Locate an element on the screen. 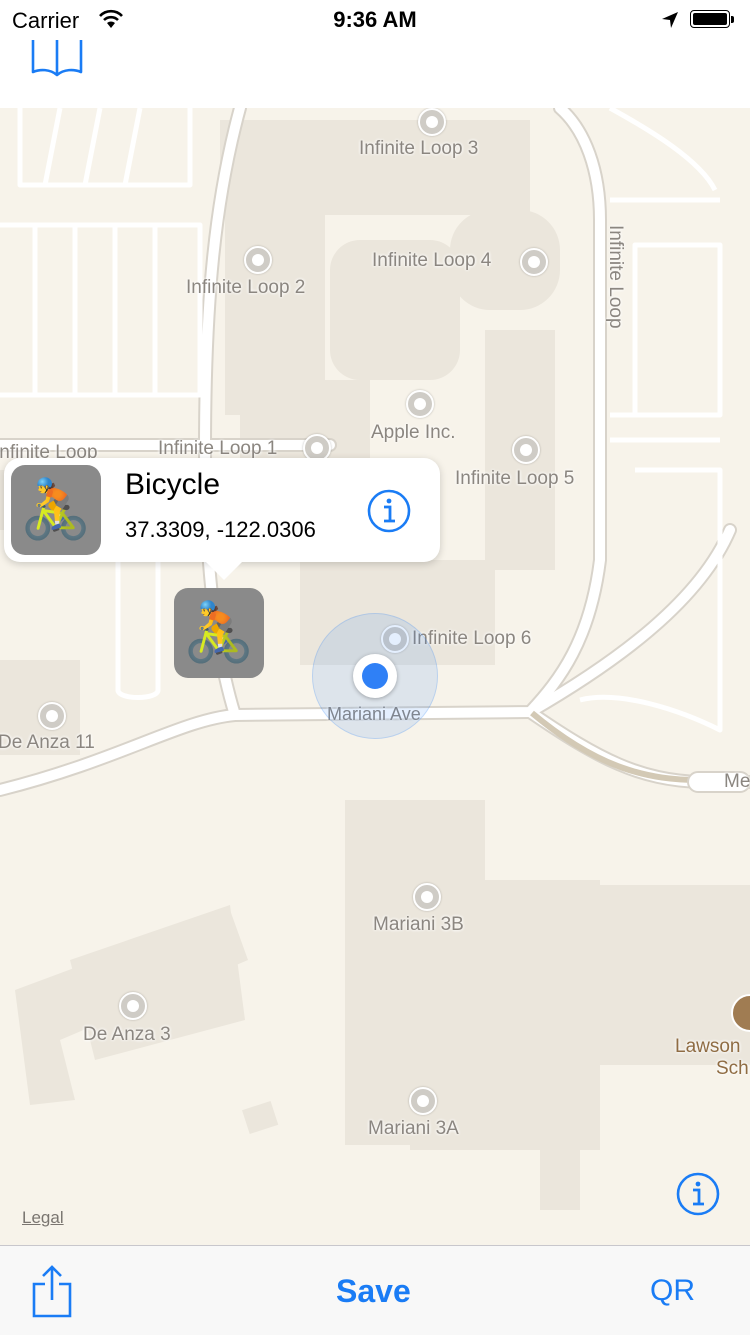  label-apple-inc: Apple Inc. is located at coordinates (413, 432).